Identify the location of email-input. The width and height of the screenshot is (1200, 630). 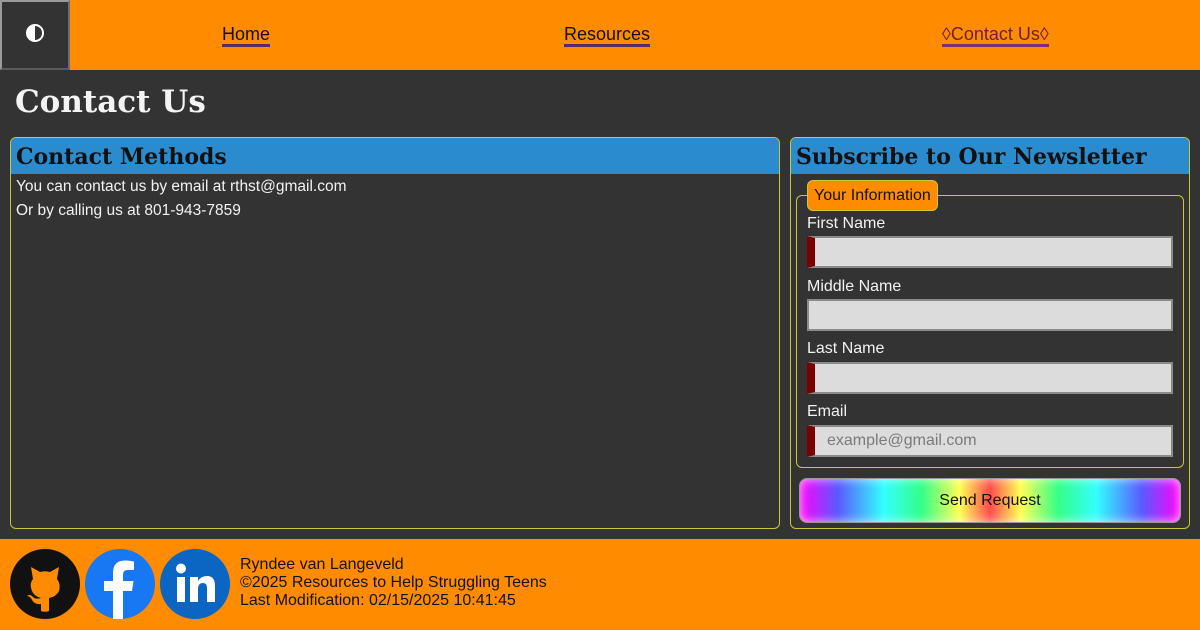
(990, 441).